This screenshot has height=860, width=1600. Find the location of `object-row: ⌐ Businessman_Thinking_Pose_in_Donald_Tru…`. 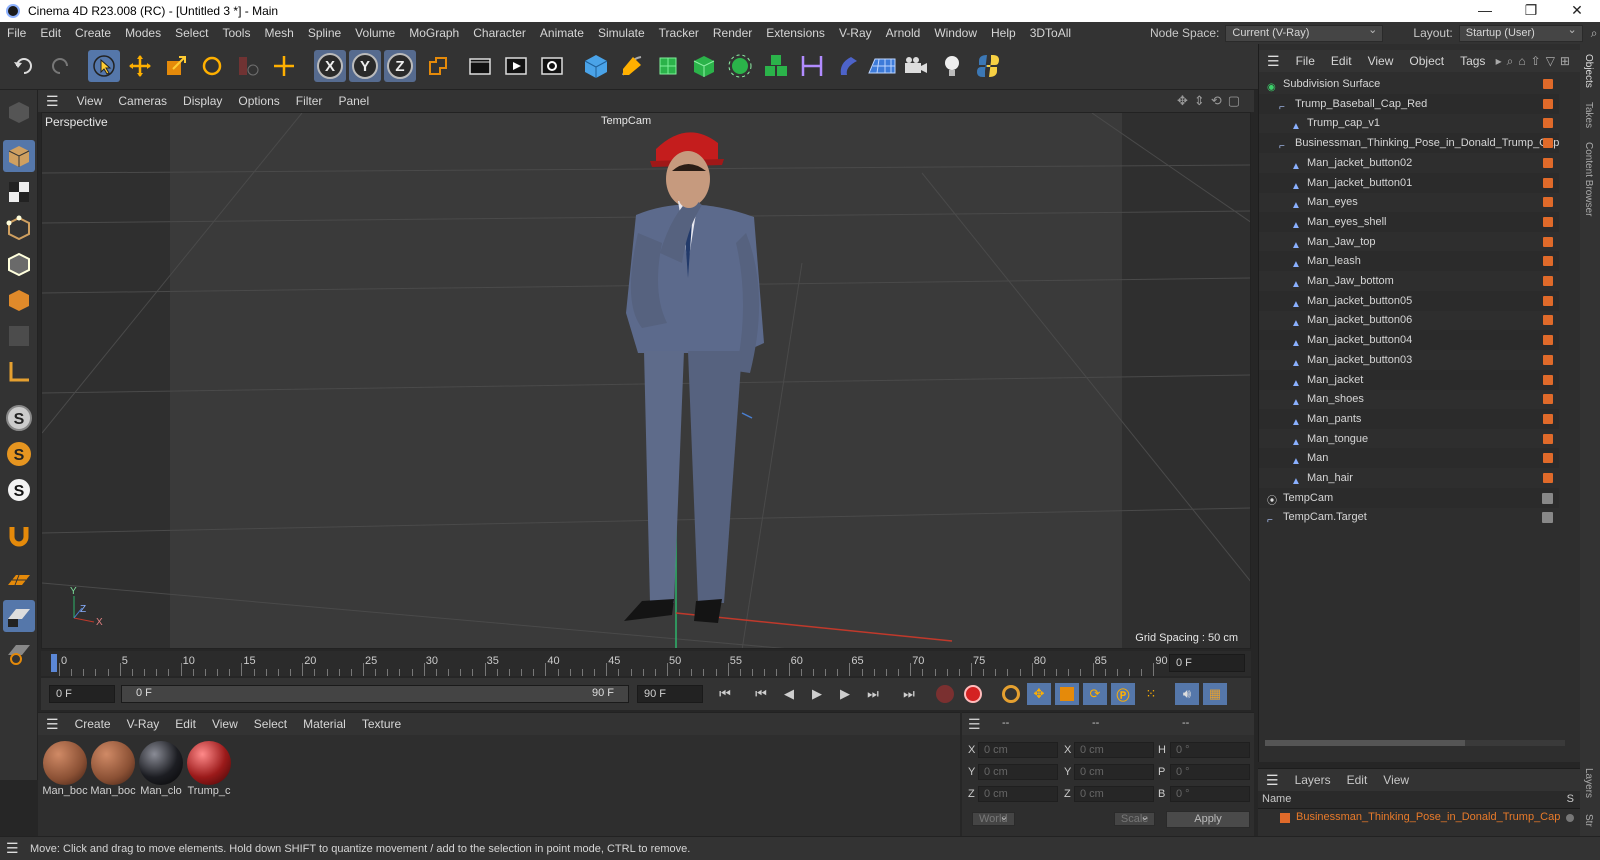

object-row: ⌐ Businessman_Thinking_Pose_in_Donald_Tru… is located at coordinates (1409, 143).